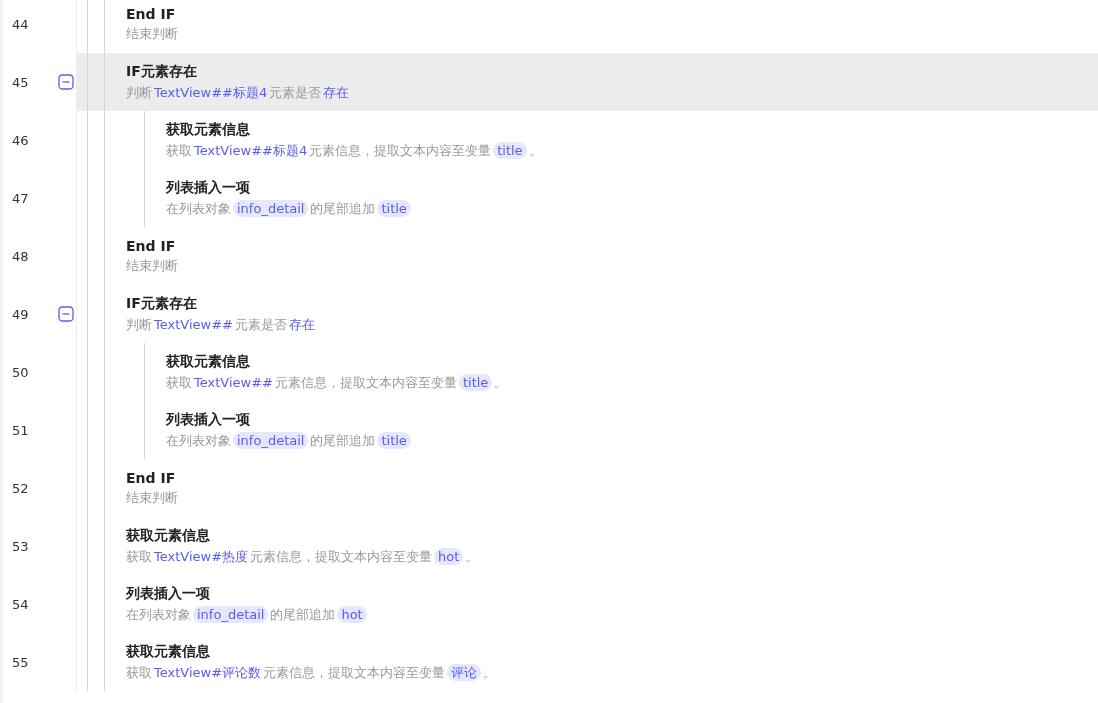  What do you see at coordinates (20, 488) in the screenshot?
I see `line-number: 52` at bounding box center [20, 488].